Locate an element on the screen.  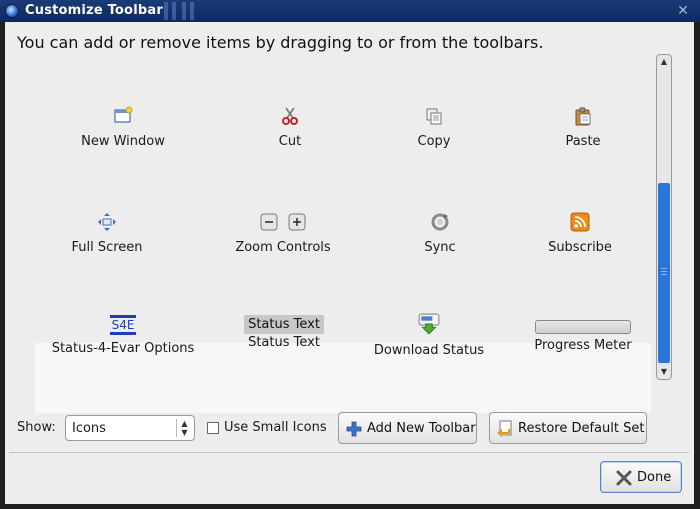
palette-item-label: Sync is located at coordinates (440, 247).